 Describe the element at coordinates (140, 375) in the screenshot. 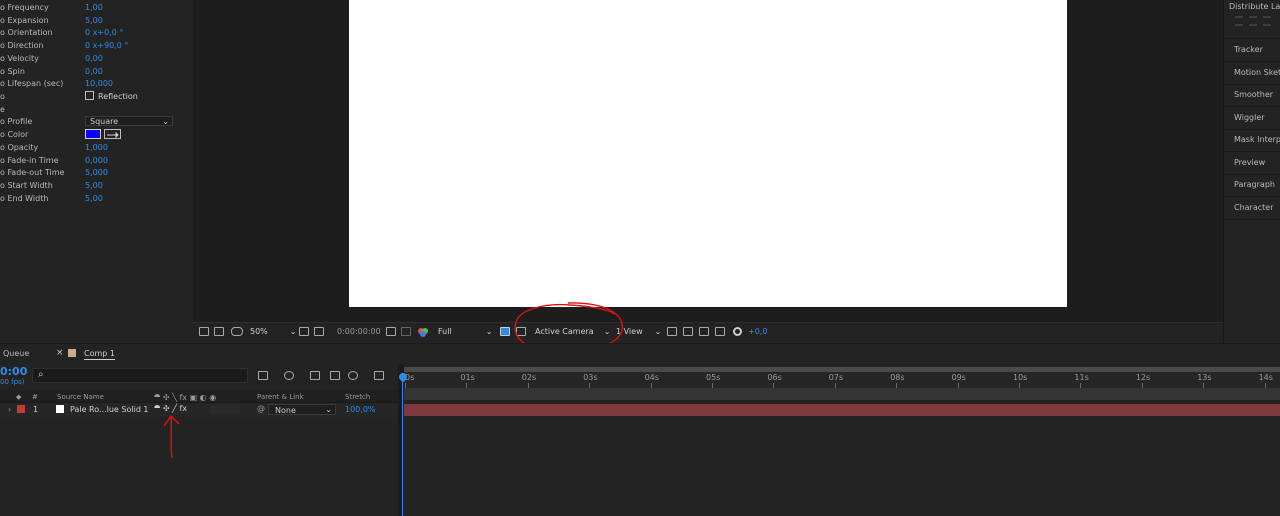

I see `timeline-search-input: ⌕` at that location.